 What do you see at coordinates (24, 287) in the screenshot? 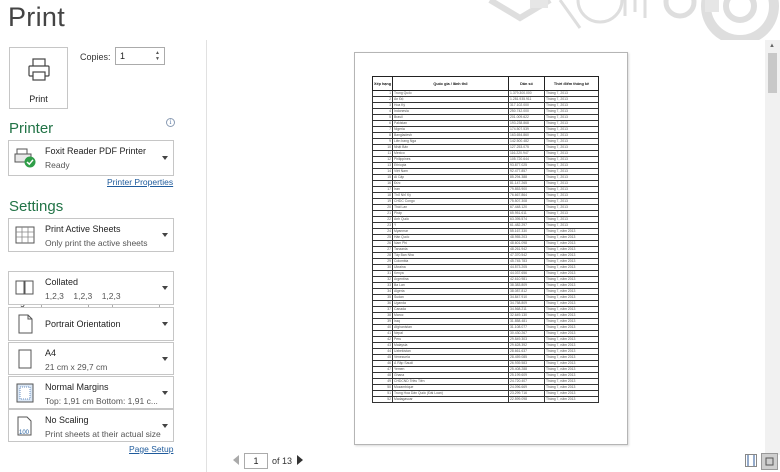
I see `collated-icon` at bounding box center [24, 287].